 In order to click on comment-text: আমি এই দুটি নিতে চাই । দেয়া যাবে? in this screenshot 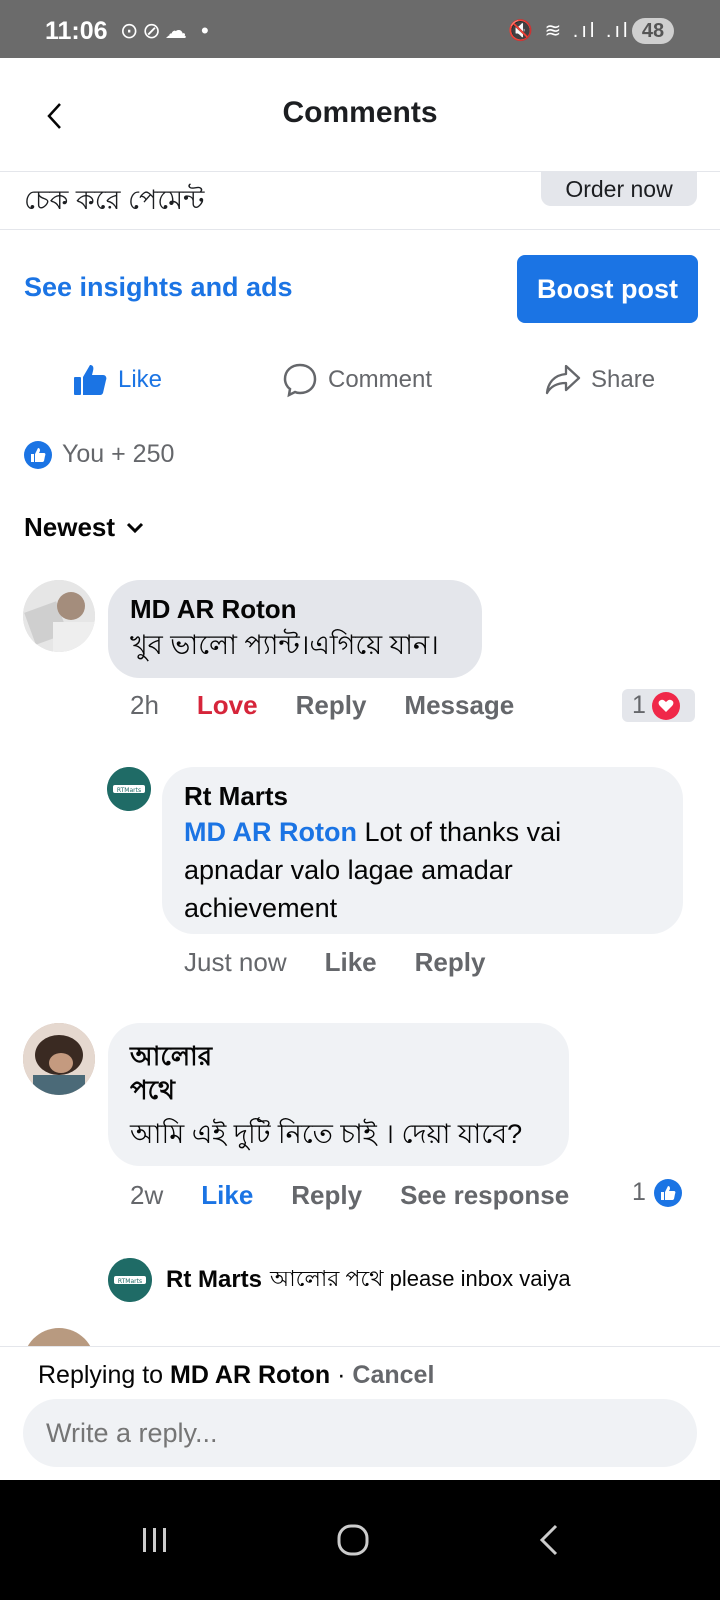, I will do `click(326, 1134)`.